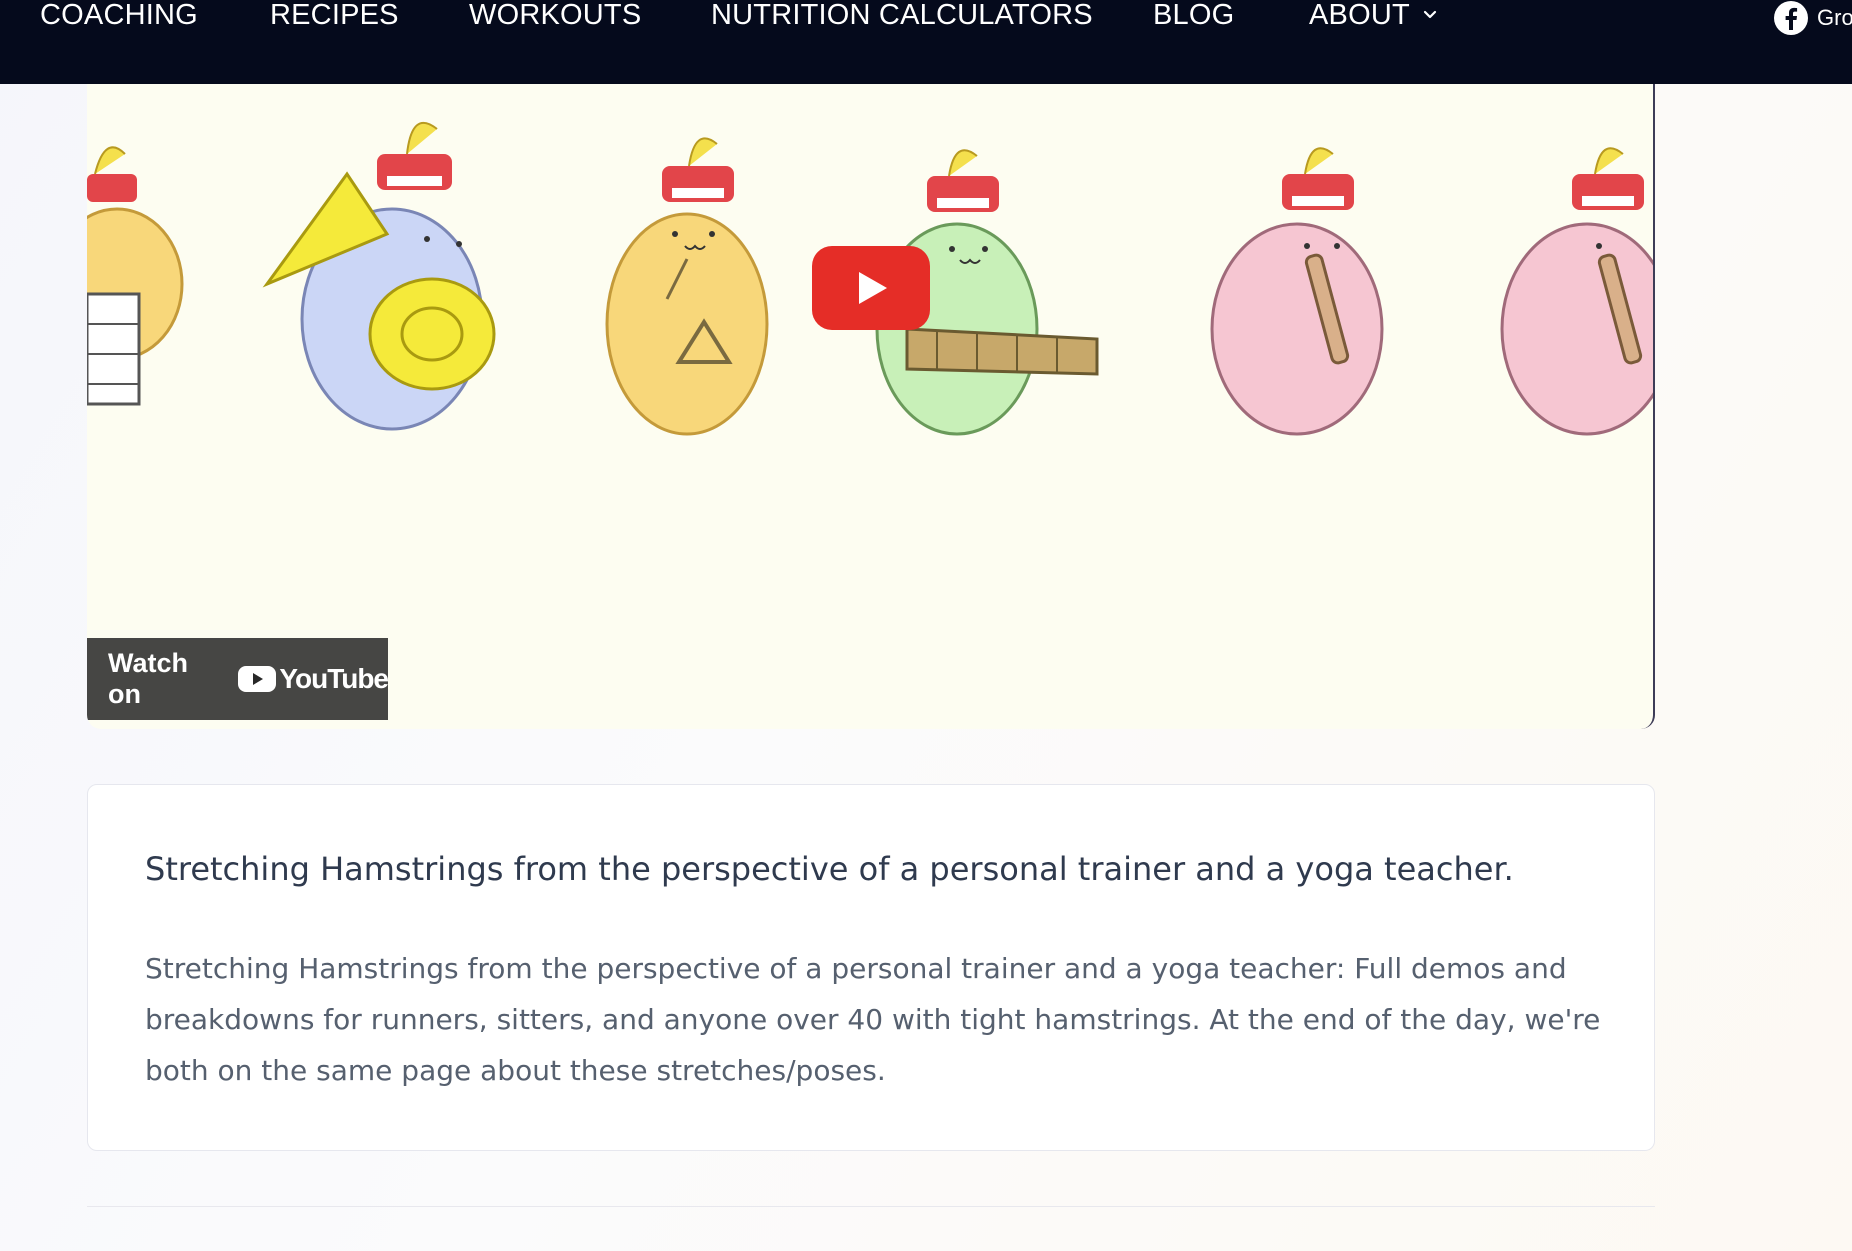 Image resolution: width=1852 pixels, height=1251 pixels. I want to click on youtube-logo: YouTube, so click(313, 679).